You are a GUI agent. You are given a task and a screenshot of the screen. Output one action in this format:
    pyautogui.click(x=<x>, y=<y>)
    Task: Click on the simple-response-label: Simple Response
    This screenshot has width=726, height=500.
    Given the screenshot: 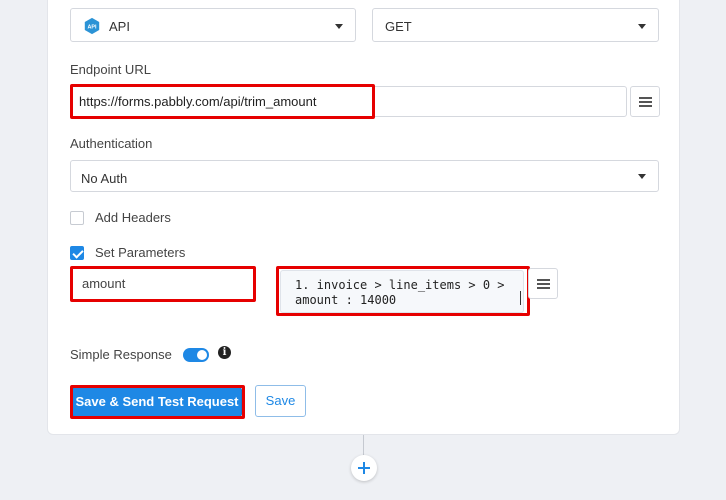 What is the action you would take?
    pyautogui.click(x=121, y=354)
    